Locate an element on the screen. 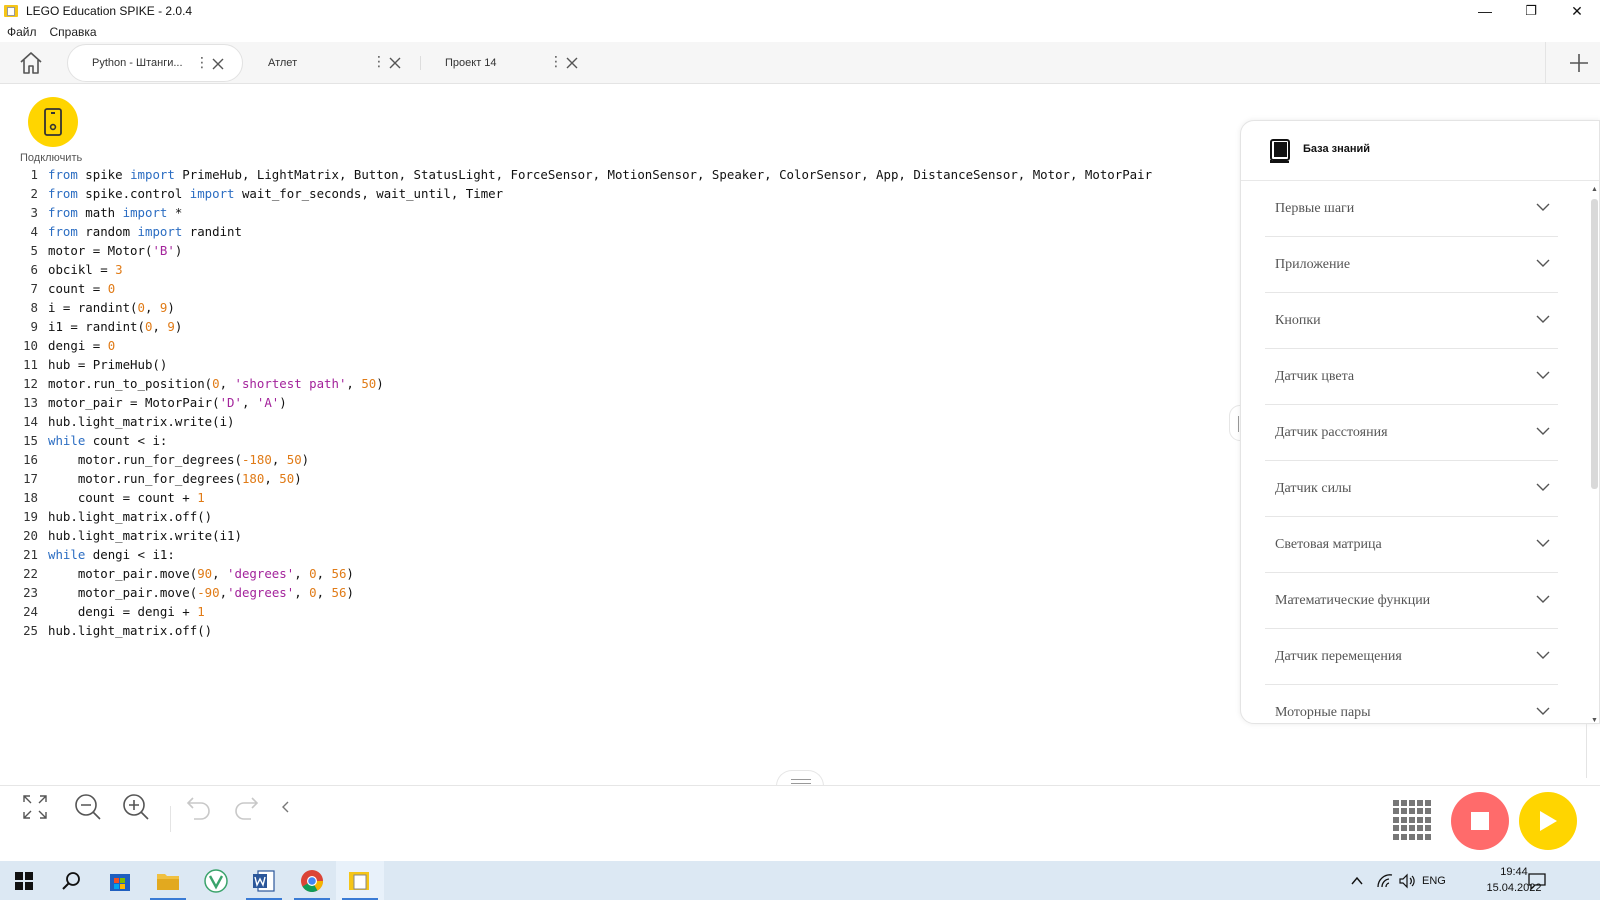 The width and height of the screenshot is (1600, 900). code-line: 16 motor.run_for_degrees(-180, 50) is located at coordinates (154, 459).